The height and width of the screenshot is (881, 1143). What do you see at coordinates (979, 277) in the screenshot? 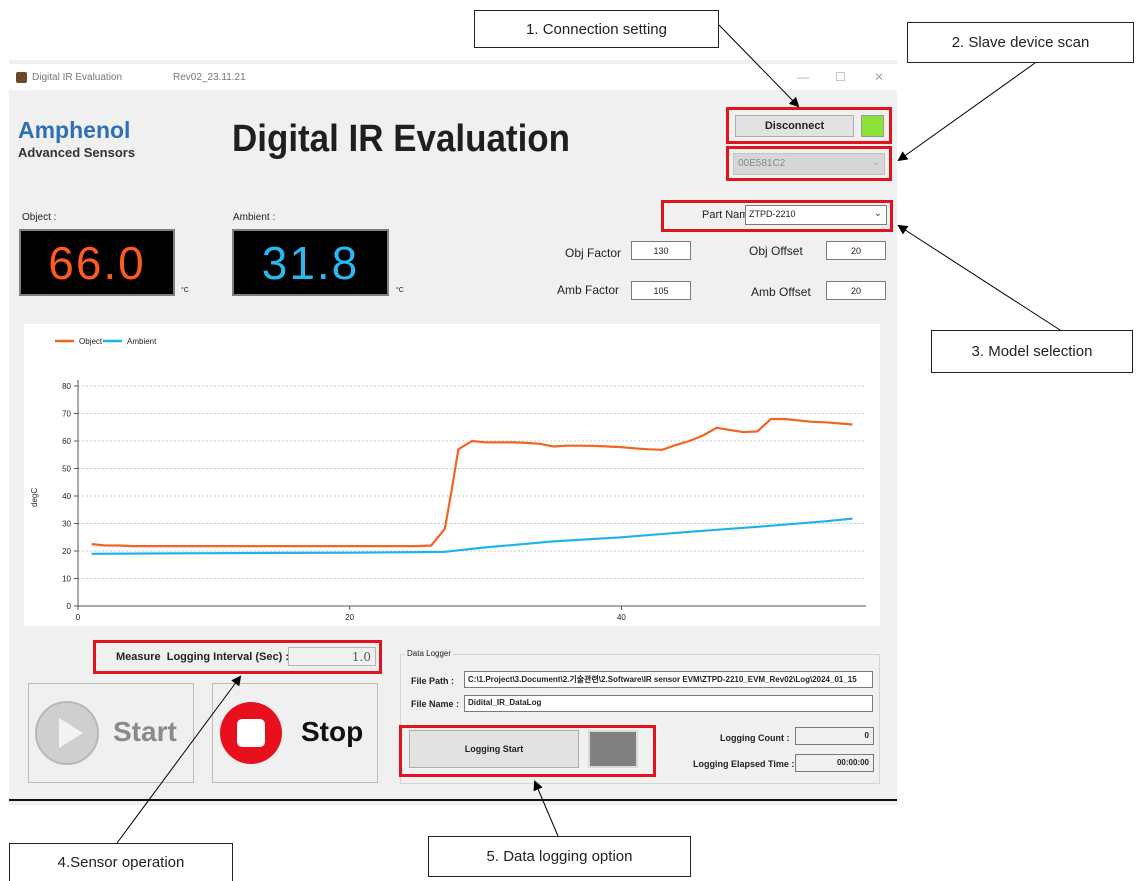
I see `arrow-model` at bounding box center [979, 277].